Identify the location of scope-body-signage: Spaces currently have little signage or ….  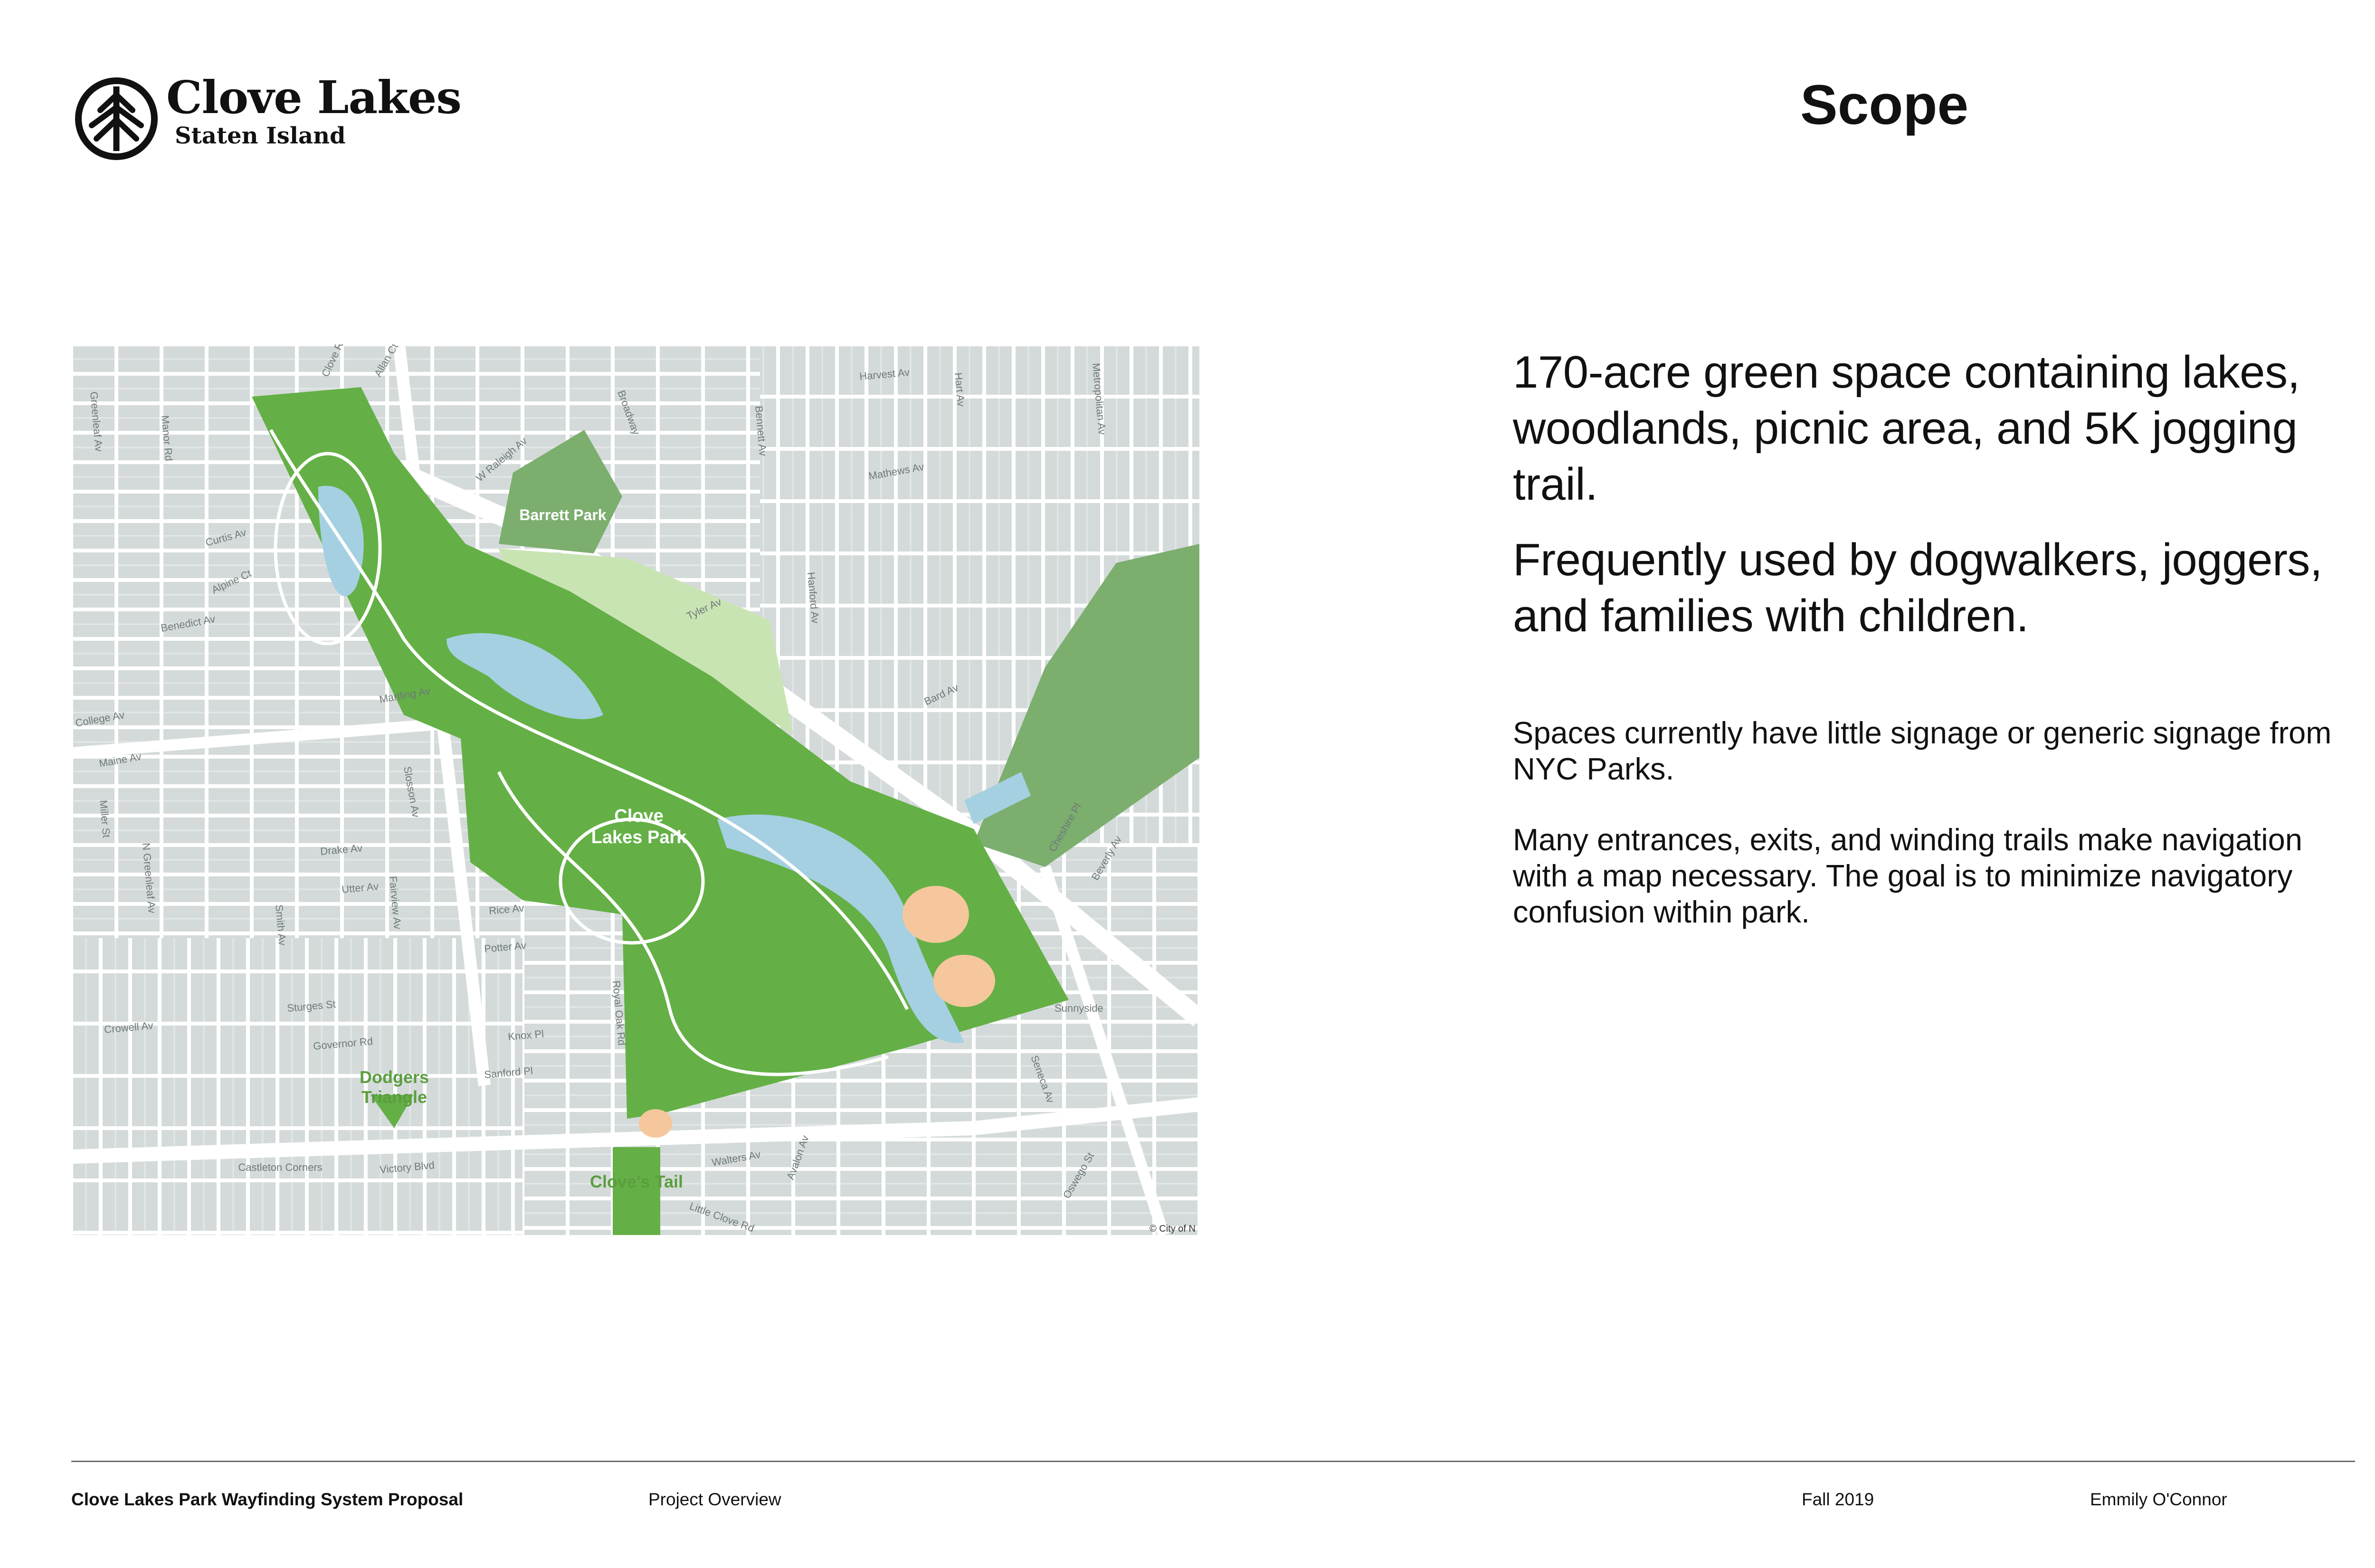
(1922, 750).